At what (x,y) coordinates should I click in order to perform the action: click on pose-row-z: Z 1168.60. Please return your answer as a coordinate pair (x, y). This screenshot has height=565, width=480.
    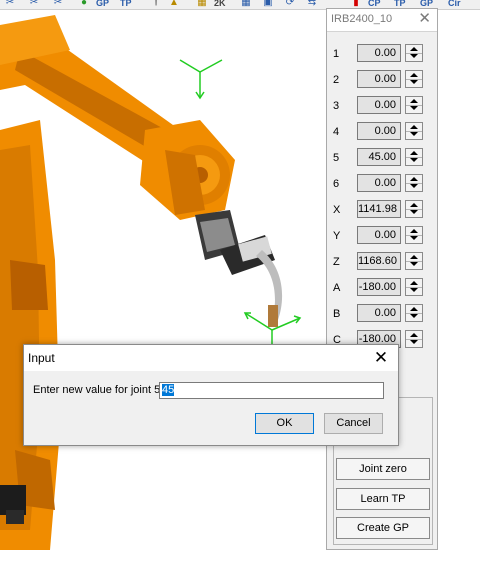
    Looking at the image, I should click on (382, 263).